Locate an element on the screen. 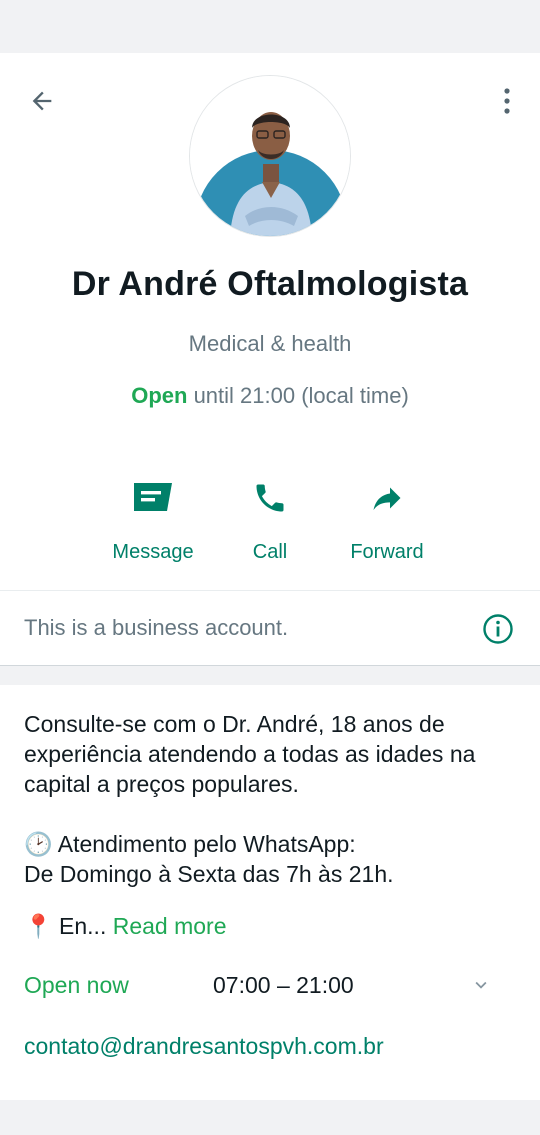 This screenshot has height=1135, width=540. section-divider is located at coordinates (270, 675).